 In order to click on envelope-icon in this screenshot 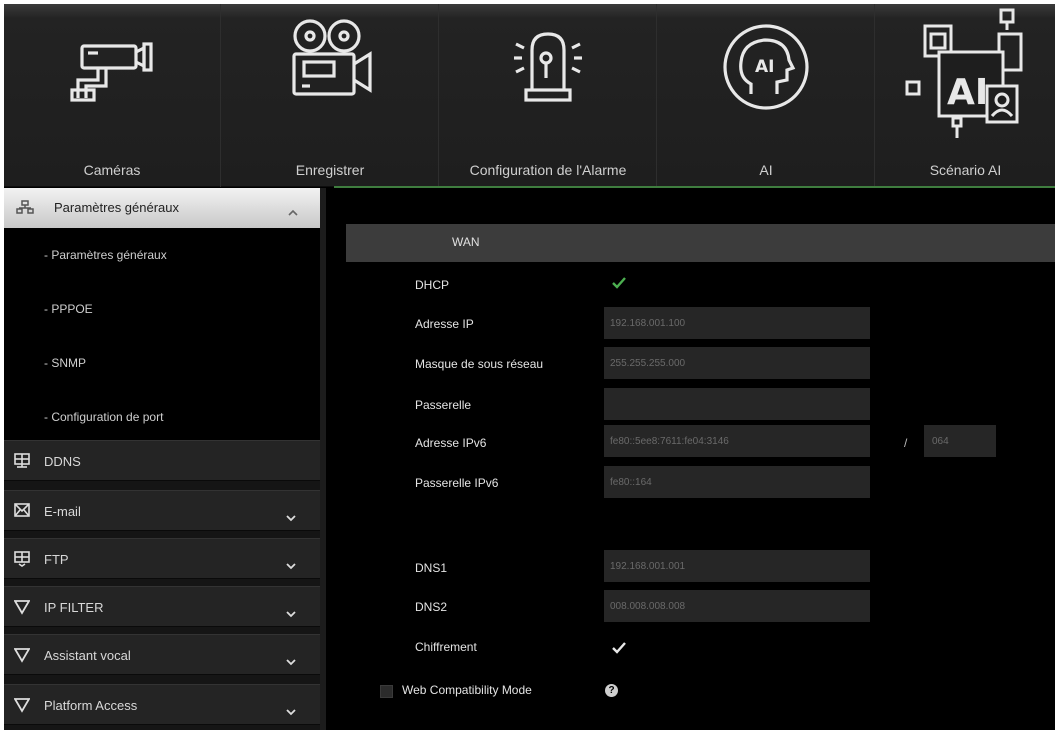, I will do `click(22, 512)`.